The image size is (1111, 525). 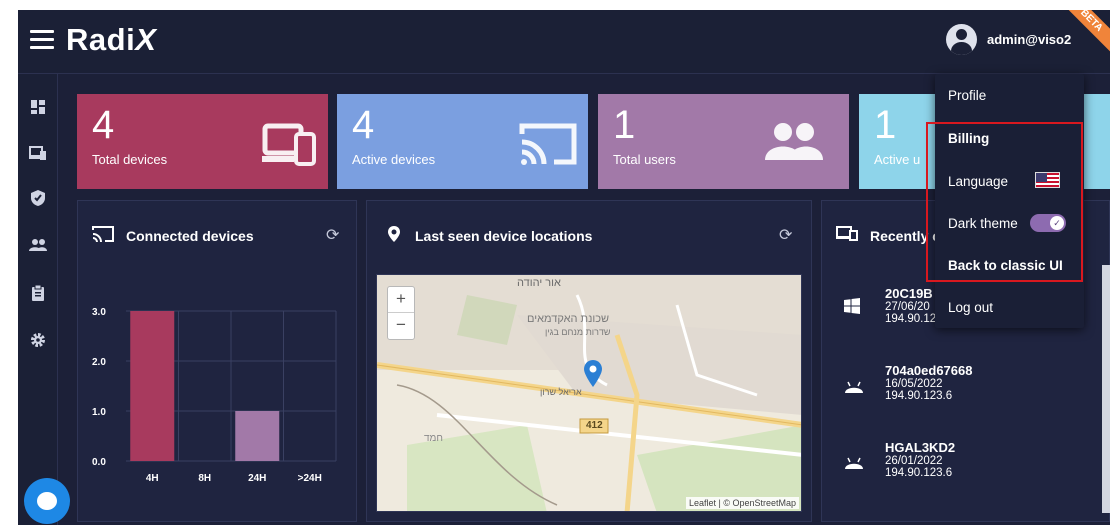 What do you see at coordinates (967, 95) in the screenshot?
I see `menu-item-profile: Profile` at bounding box center [967, 95].